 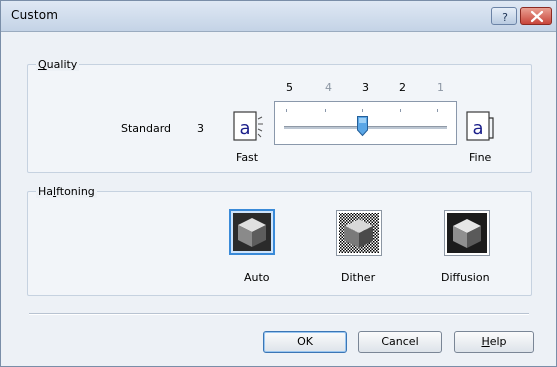 What do you see at coordinates (247, 157) in the screenshot?
I see `fast-label: Fast` at bounding box center [247, 157].